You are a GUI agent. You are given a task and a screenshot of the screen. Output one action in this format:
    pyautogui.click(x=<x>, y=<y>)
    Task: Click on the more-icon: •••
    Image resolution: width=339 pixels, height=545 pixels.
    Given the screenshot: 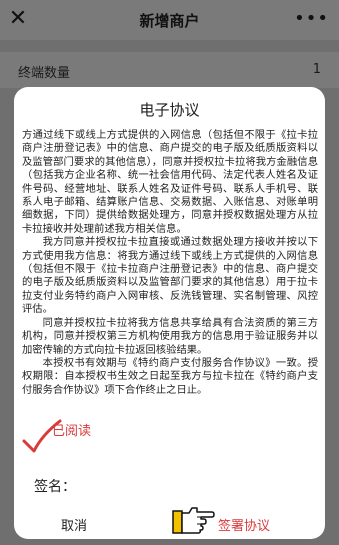 What is the action you would take?
    pyautogui.click(x=311, y=18)
    